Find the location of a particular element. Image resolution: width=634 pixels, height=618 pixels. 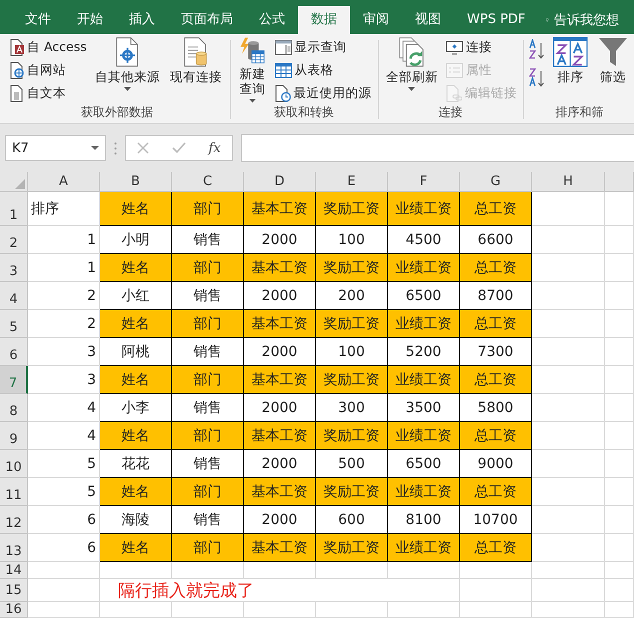

column-header: H is located at coordinates (568, 182).